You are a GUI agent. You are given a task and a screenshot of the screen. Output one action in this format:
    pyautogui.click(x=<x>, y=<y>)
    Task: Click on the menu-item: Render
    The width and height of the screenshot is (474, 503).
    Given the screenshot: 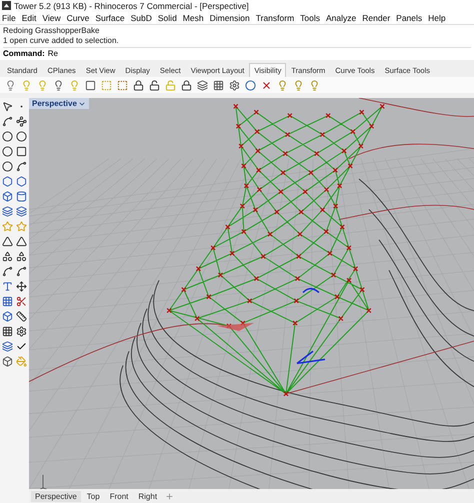 What is the action you would take?
    pyautogui.click(x=376, y=17)
    